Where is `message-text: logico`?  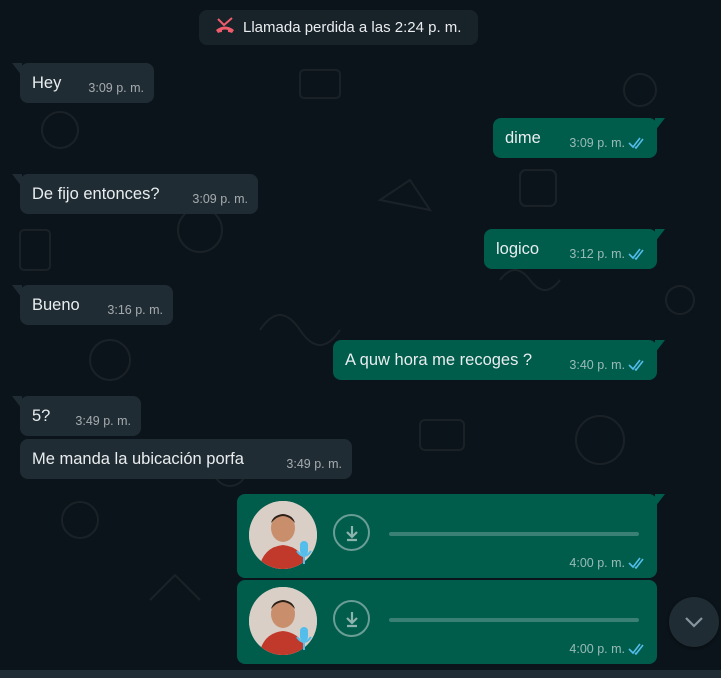
message-text: logico is located at coordinates (518, 249).